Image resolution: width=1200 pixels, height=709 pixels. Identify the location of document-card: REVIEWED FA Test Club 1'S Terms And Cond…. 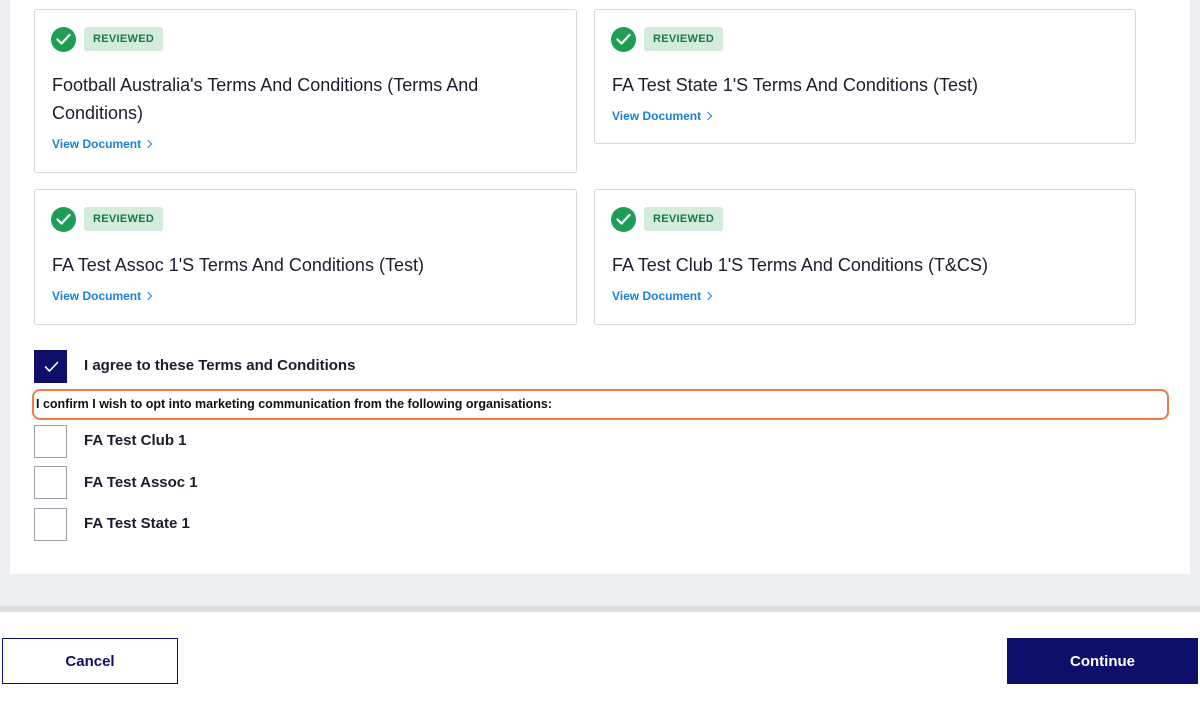
(865, 257).